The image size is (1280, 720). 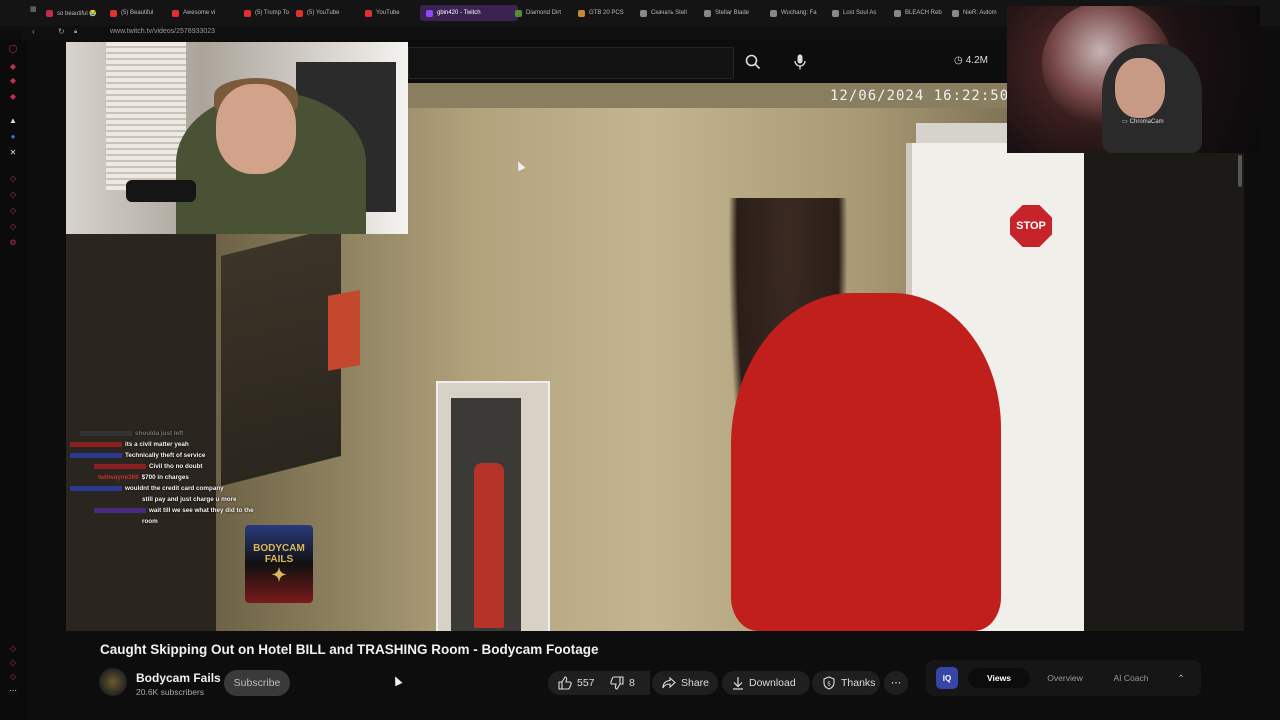 What do you see at coordinates (165, 477) in the screenshot?
I see `chat-message: twitwayne369 $700 in charges` at bounding box center [165, 477].